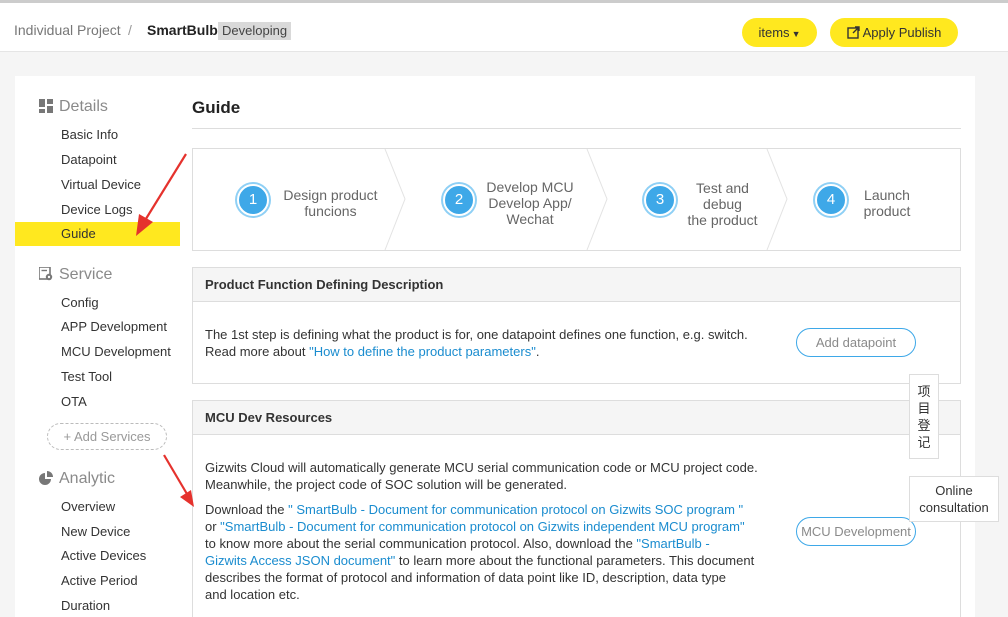 The width and height of the screenshot is (1008, 617). Describe the element at coordinates (887, 195) in the screenshot. I see `step-label-line: Launch` at that location.